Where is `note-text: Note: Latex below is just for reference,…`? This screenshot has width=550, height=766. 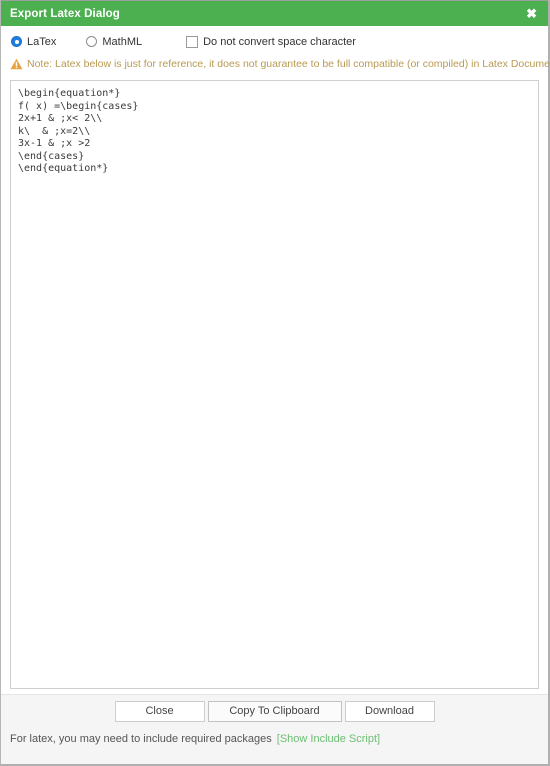
note-text: Note: Latex below is just for reference,… is located at coordinates (288, 64).